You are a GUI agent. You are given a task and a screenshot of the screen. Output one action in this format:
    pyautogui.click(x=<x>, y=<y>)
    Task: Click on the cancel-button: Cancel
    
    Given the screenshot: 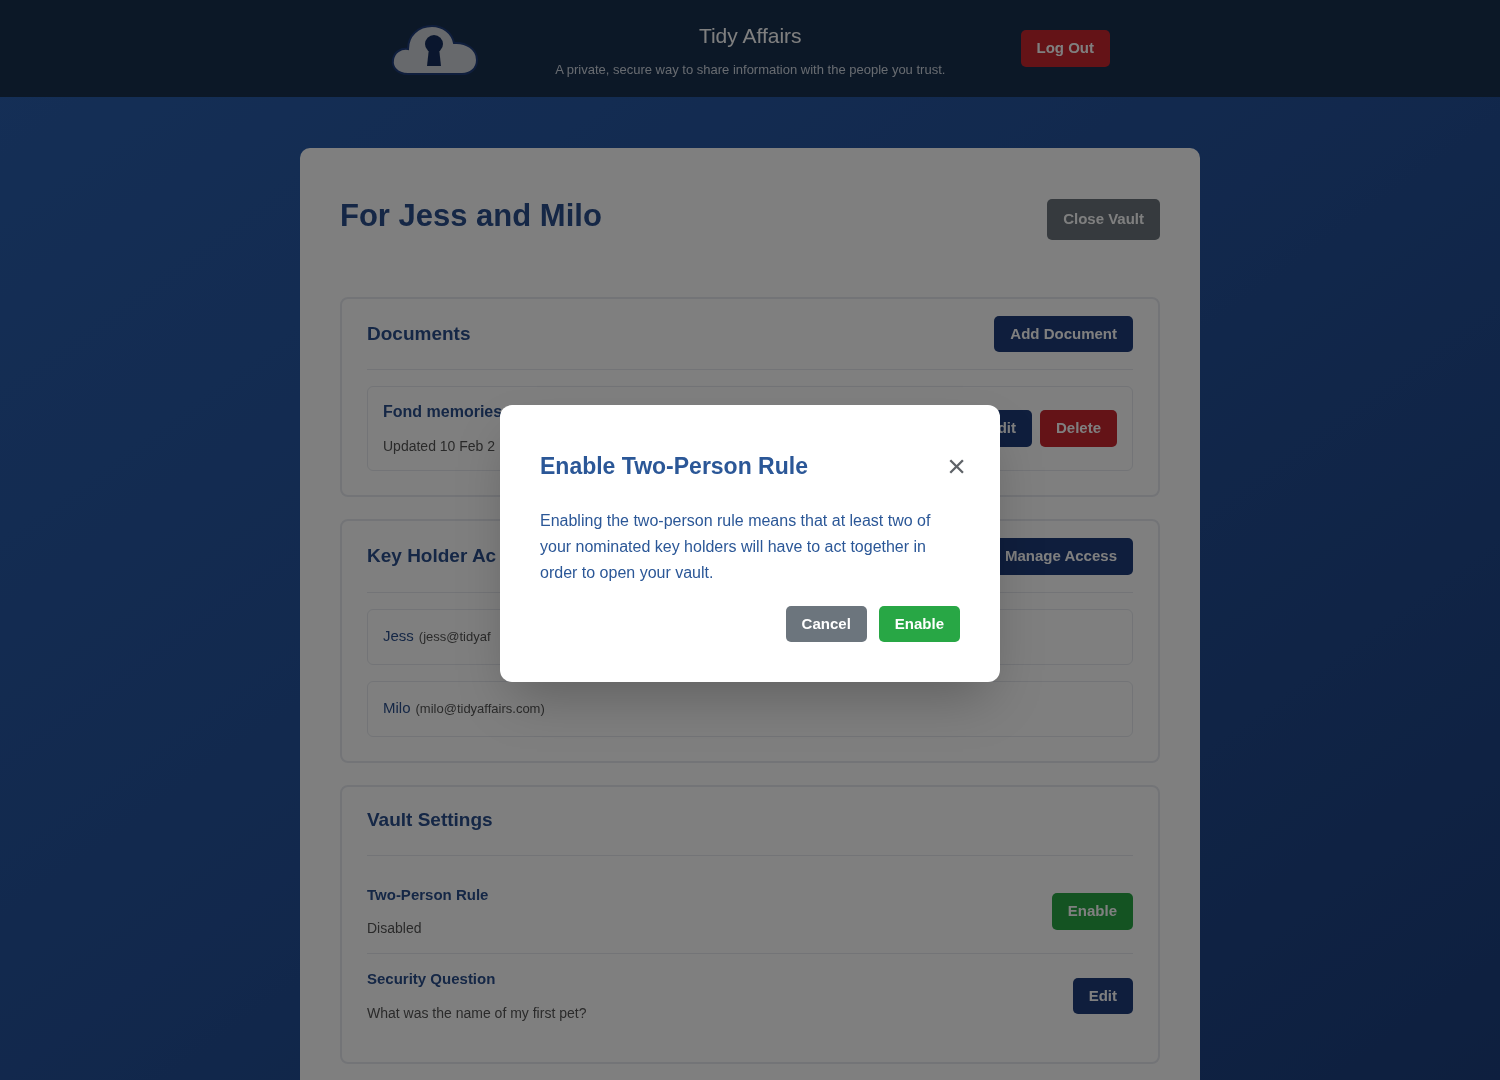 What is the action you would take?
    pyautogui.click(x=826, y=623)
    